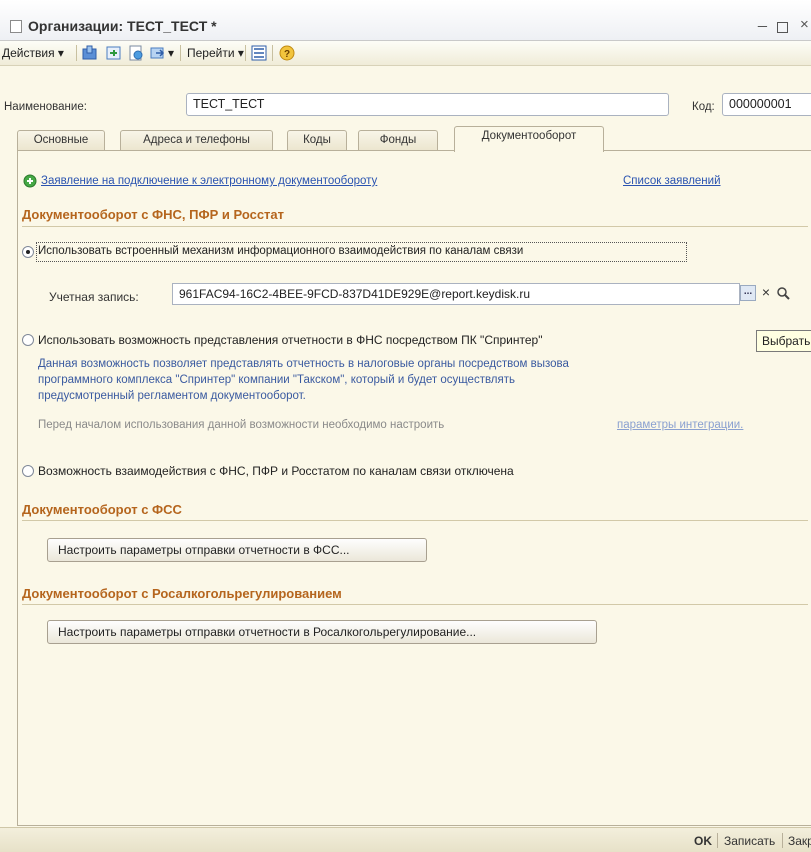  I want to click on add-icon, so click(90, 53).